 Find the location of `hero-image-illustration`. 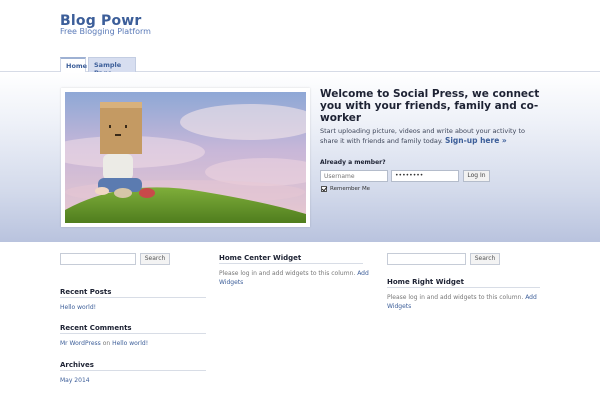

hero-image-illustration is located at coordinates (185, 157).